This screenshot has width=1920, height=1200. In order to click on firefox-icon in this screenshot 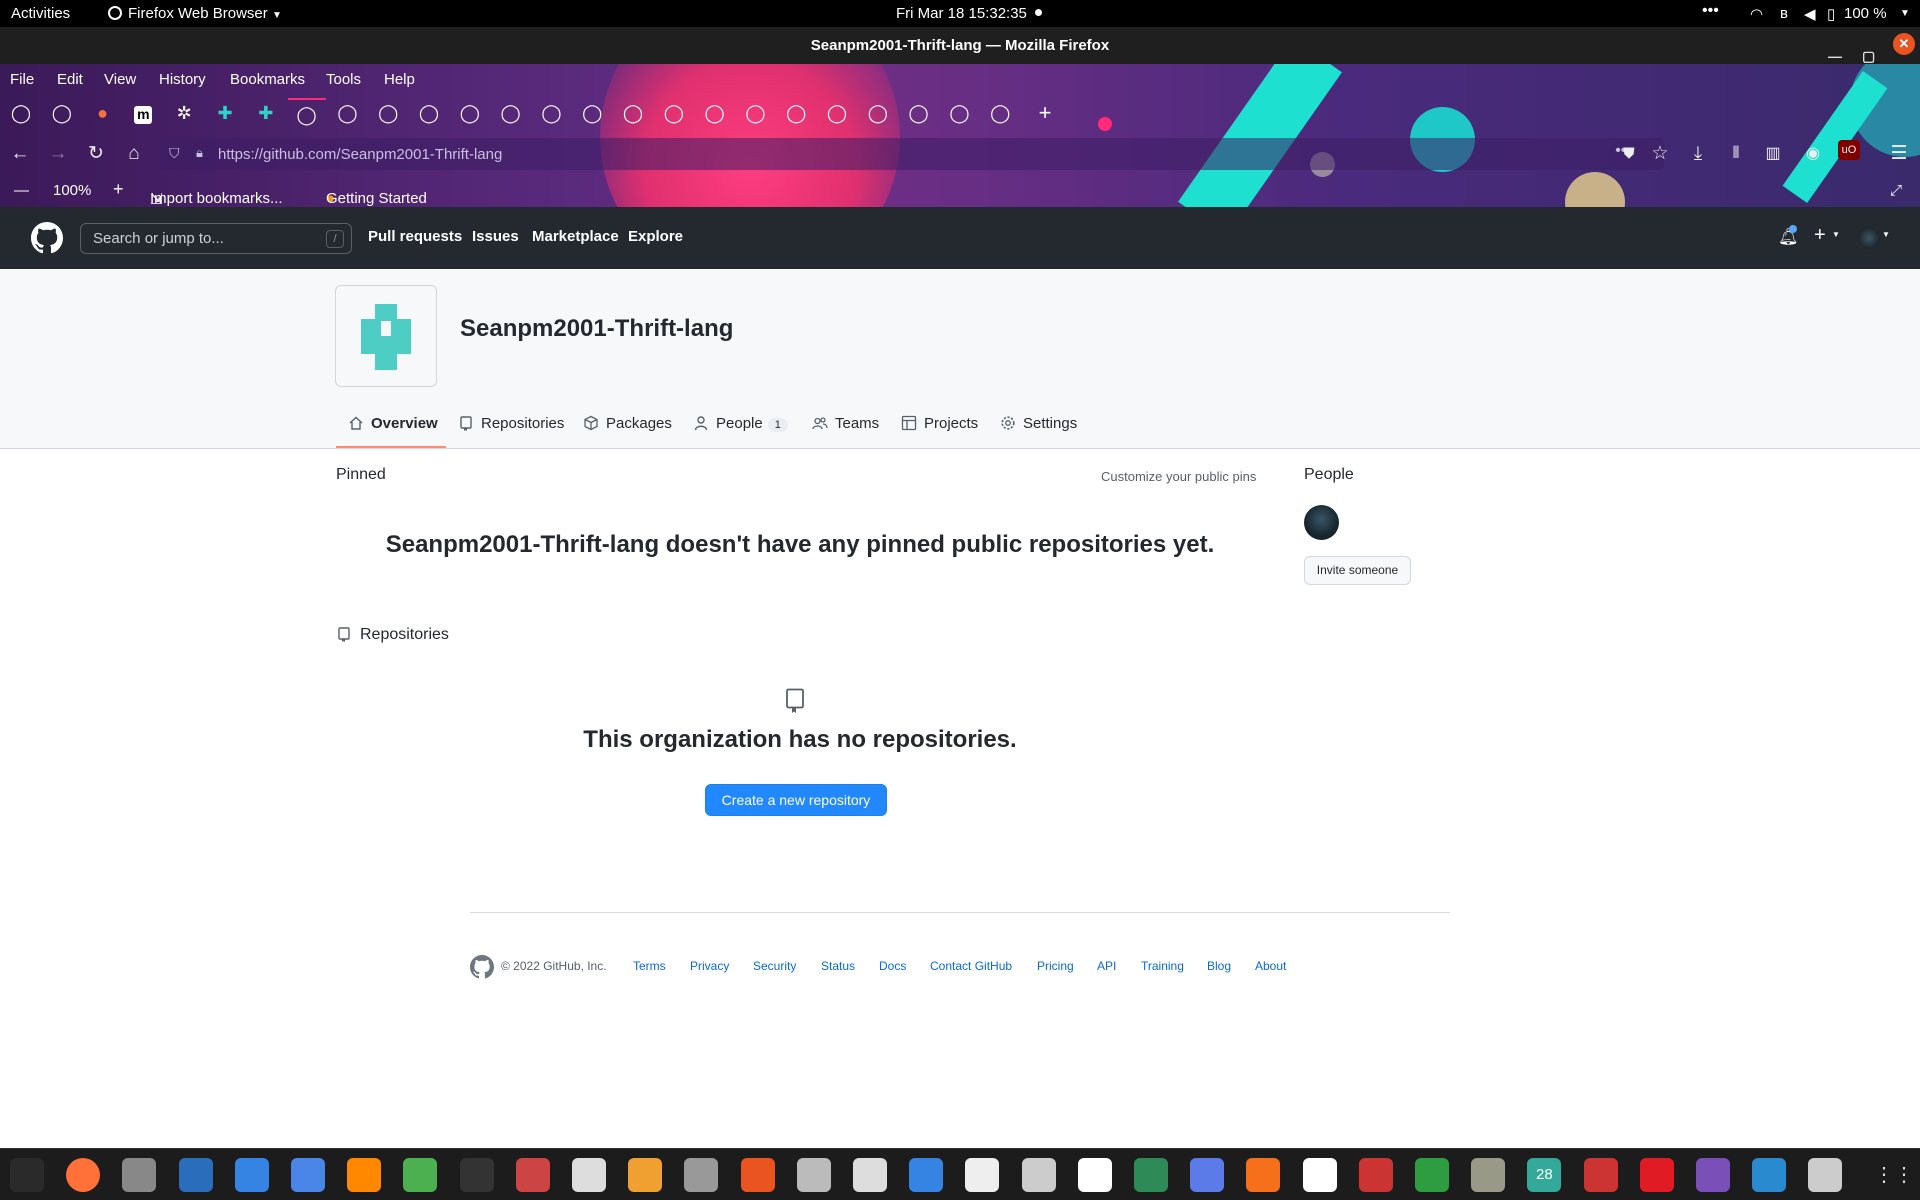, I will do `click(83, 1175)`.